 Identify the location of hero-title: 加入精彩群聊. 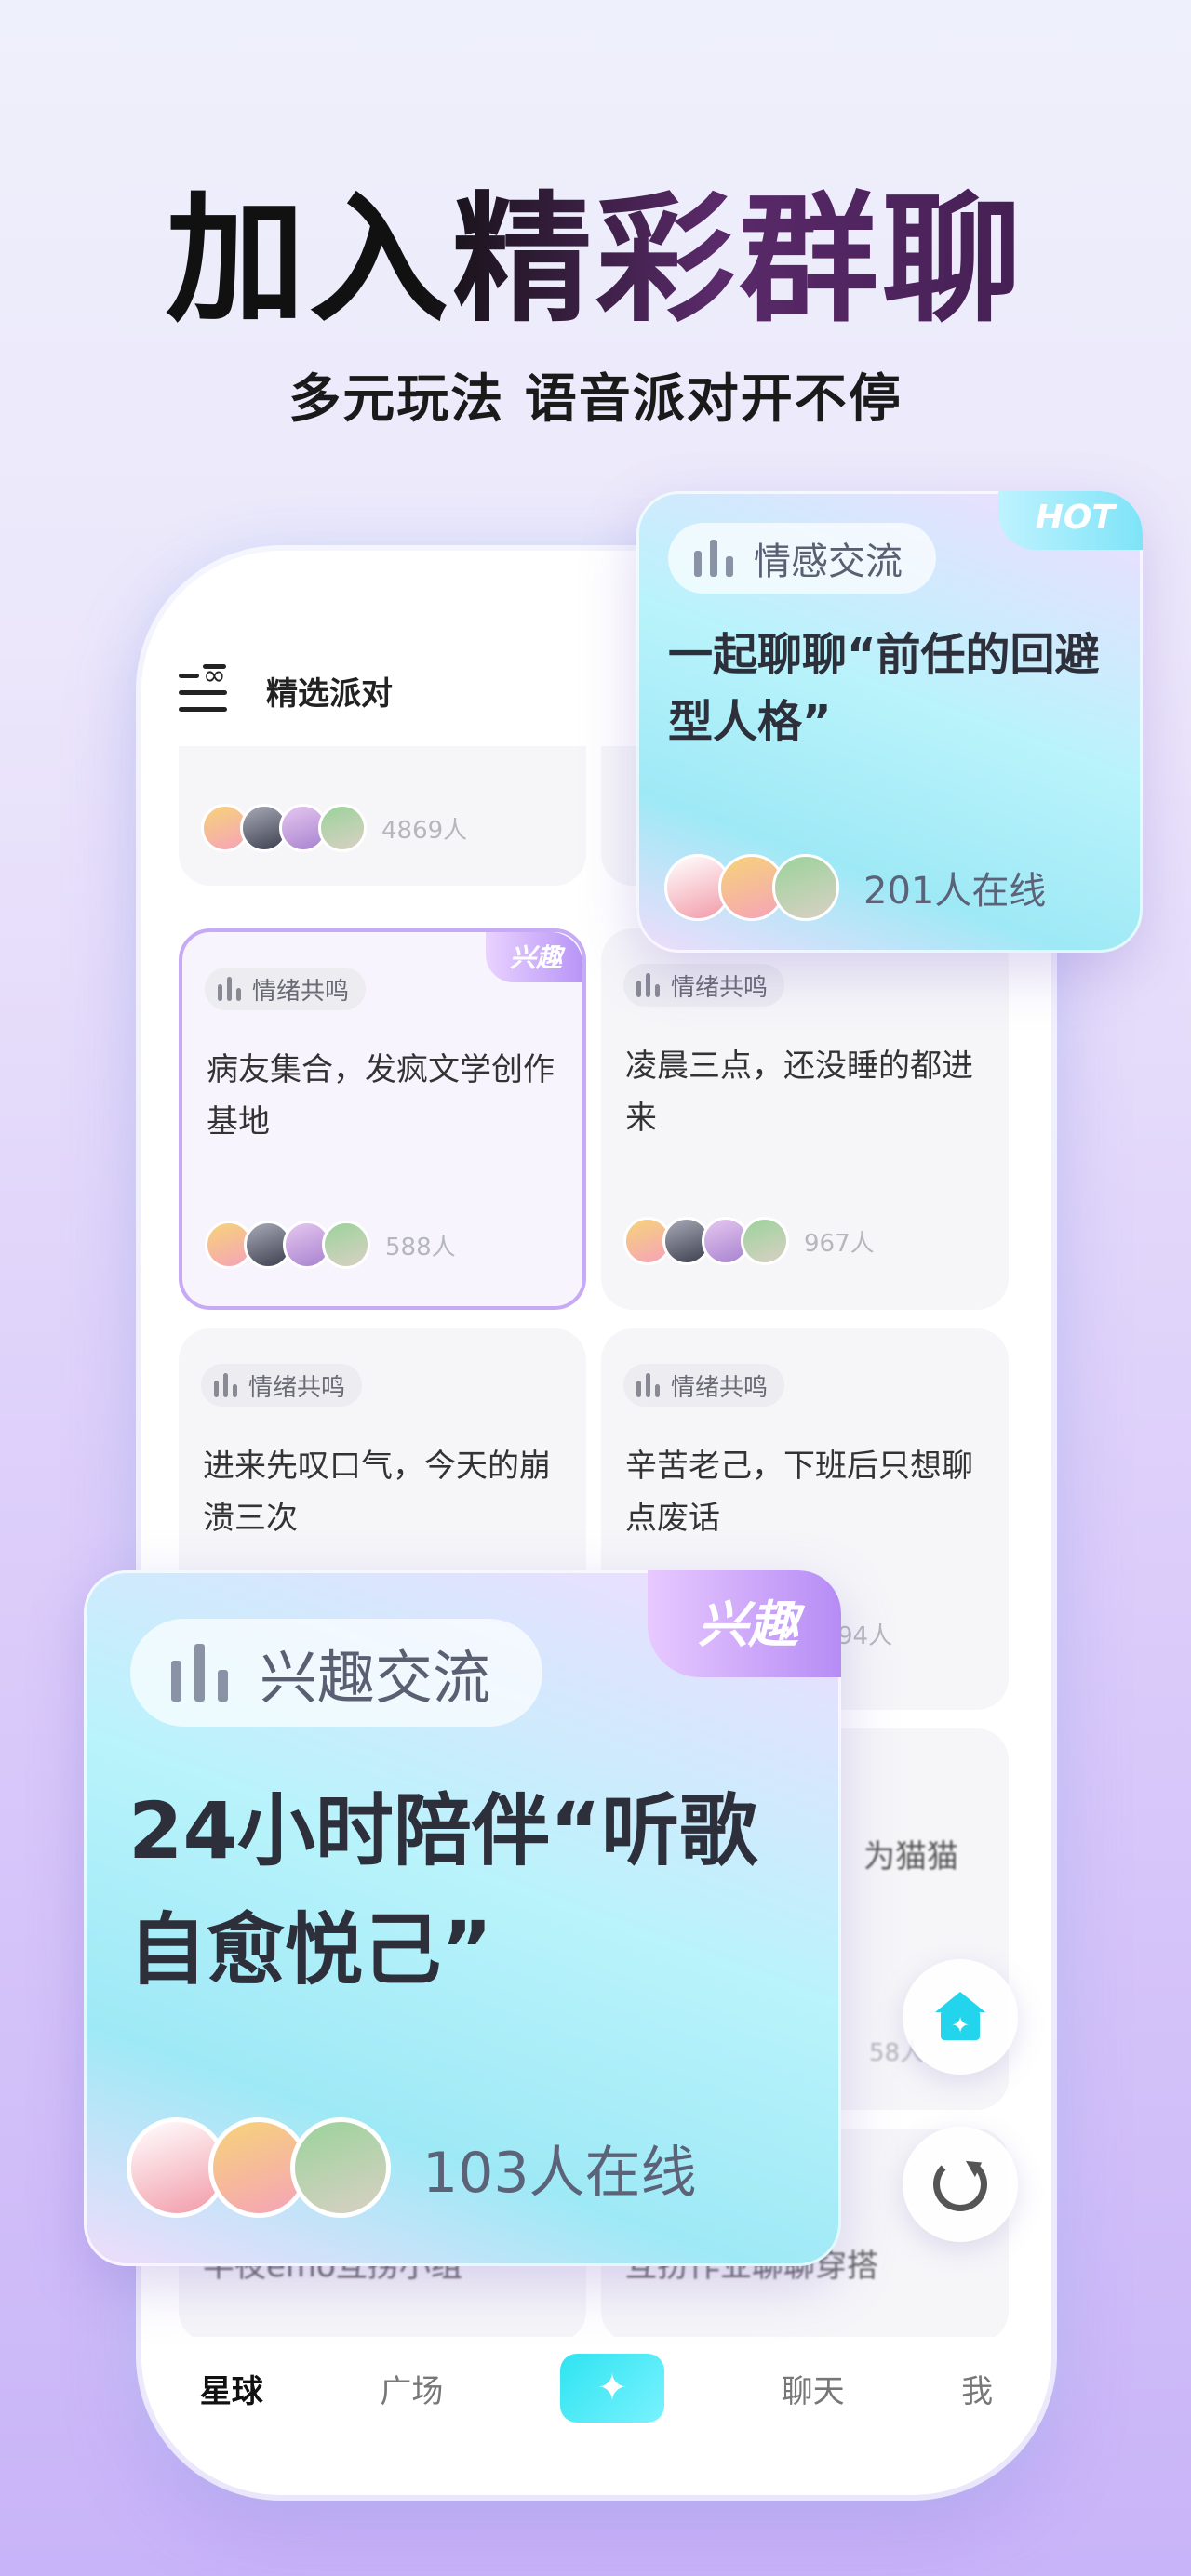
(595, 260).